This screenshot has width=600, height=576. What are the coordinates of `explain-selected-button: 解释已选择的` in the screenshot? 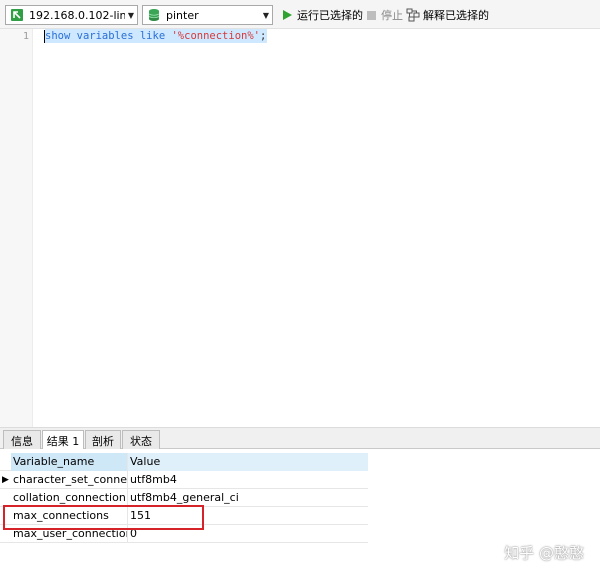 It's located at (447, 15).